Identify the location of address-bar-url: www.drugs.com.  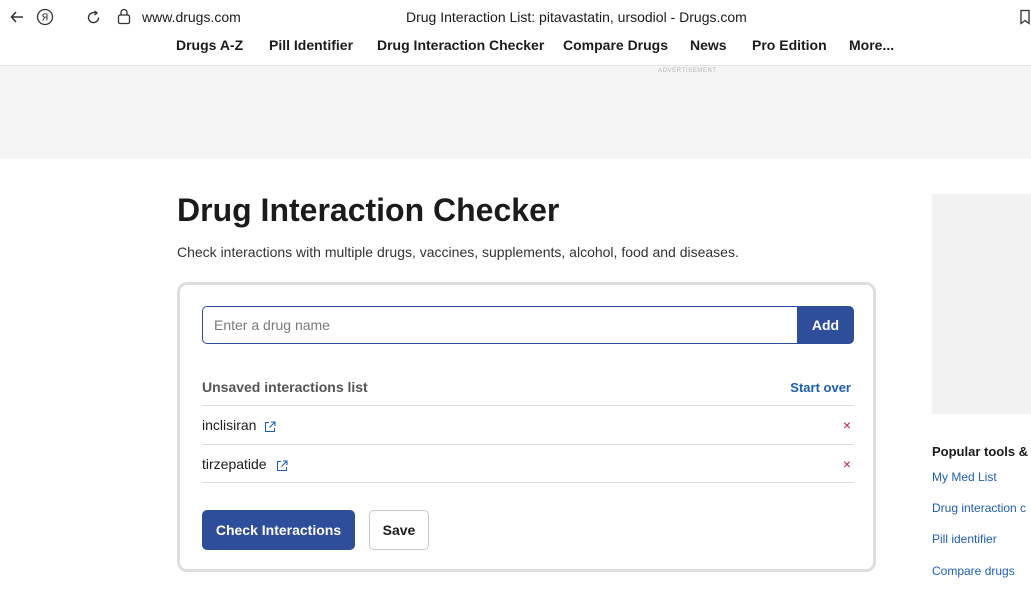
(191, 17).